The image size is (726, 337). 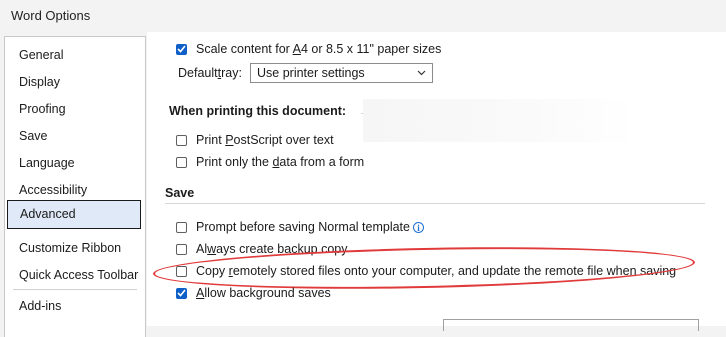 I want to click on partial-dropdown, so click(x=571, y=325).